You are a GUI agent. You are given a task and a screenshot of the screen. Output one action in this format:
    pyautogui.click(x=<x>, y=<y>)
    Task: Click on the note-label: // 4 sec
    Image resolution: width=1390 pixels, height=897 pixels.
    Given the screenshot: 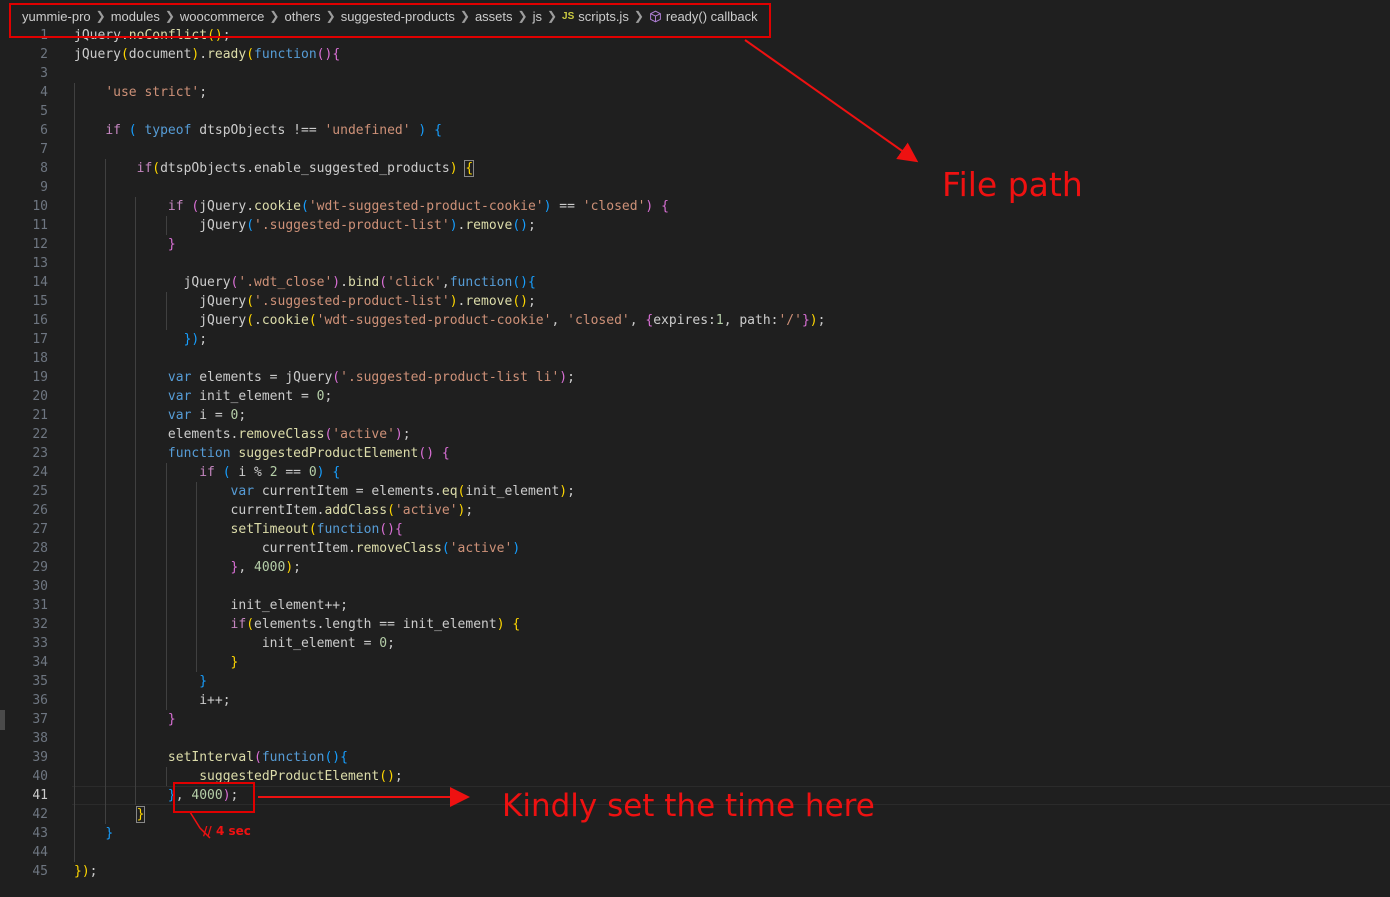 What is the action you would take?
    pyautogui.click(x=227, y=831)
    